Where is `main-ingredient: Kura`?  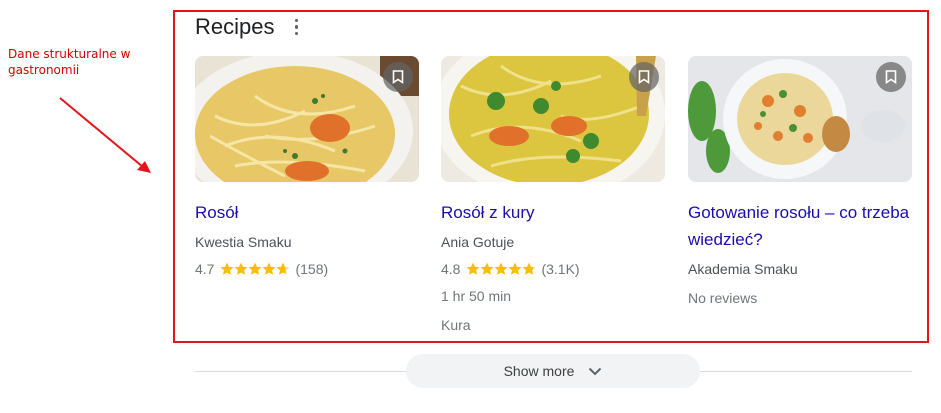
main-ingredient: Kura is located at coordinates (456, 325).